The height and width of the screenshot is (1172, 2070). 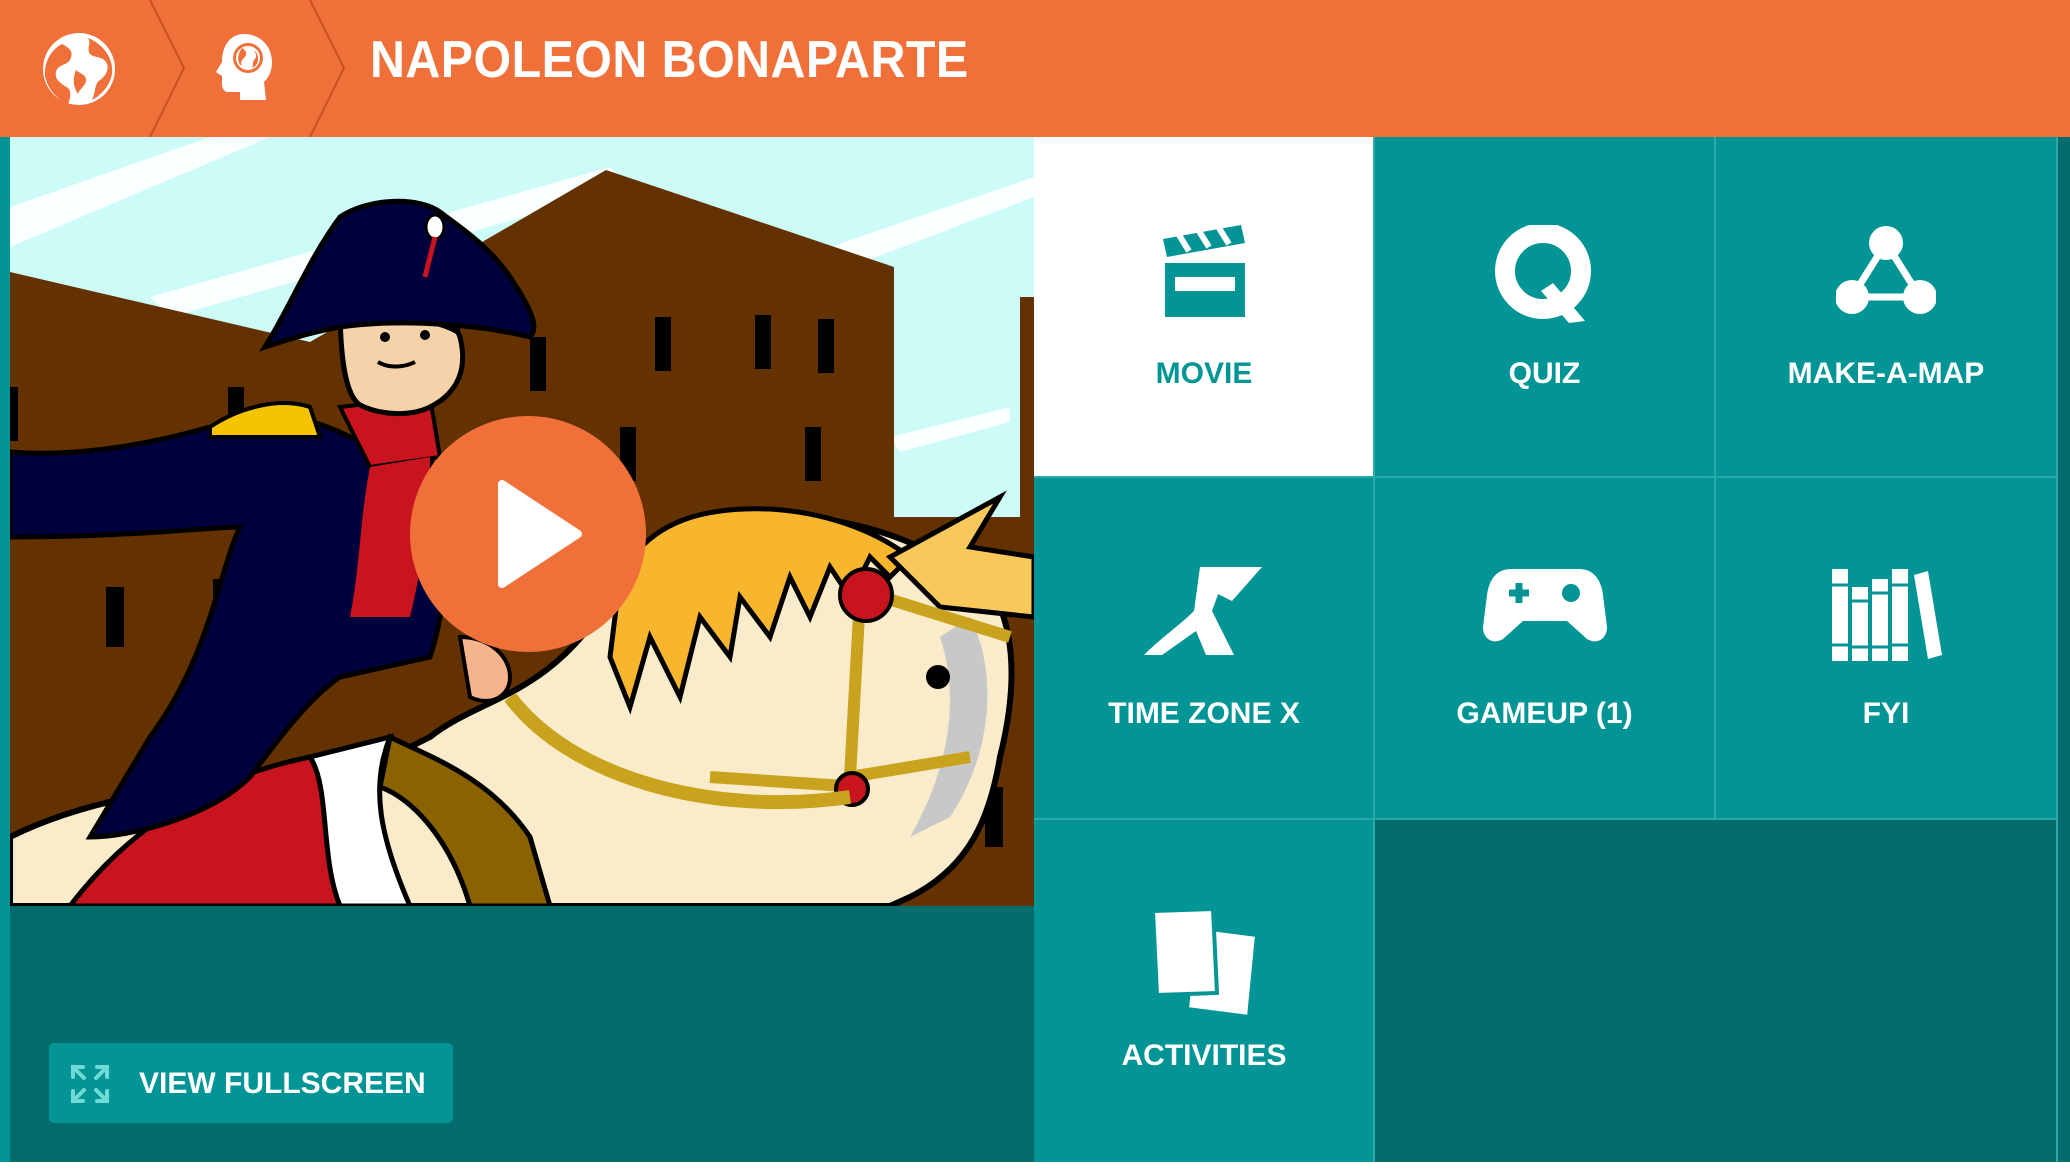 I want to click on tile-movie: MOVIE, so click(x=1204, y=307).